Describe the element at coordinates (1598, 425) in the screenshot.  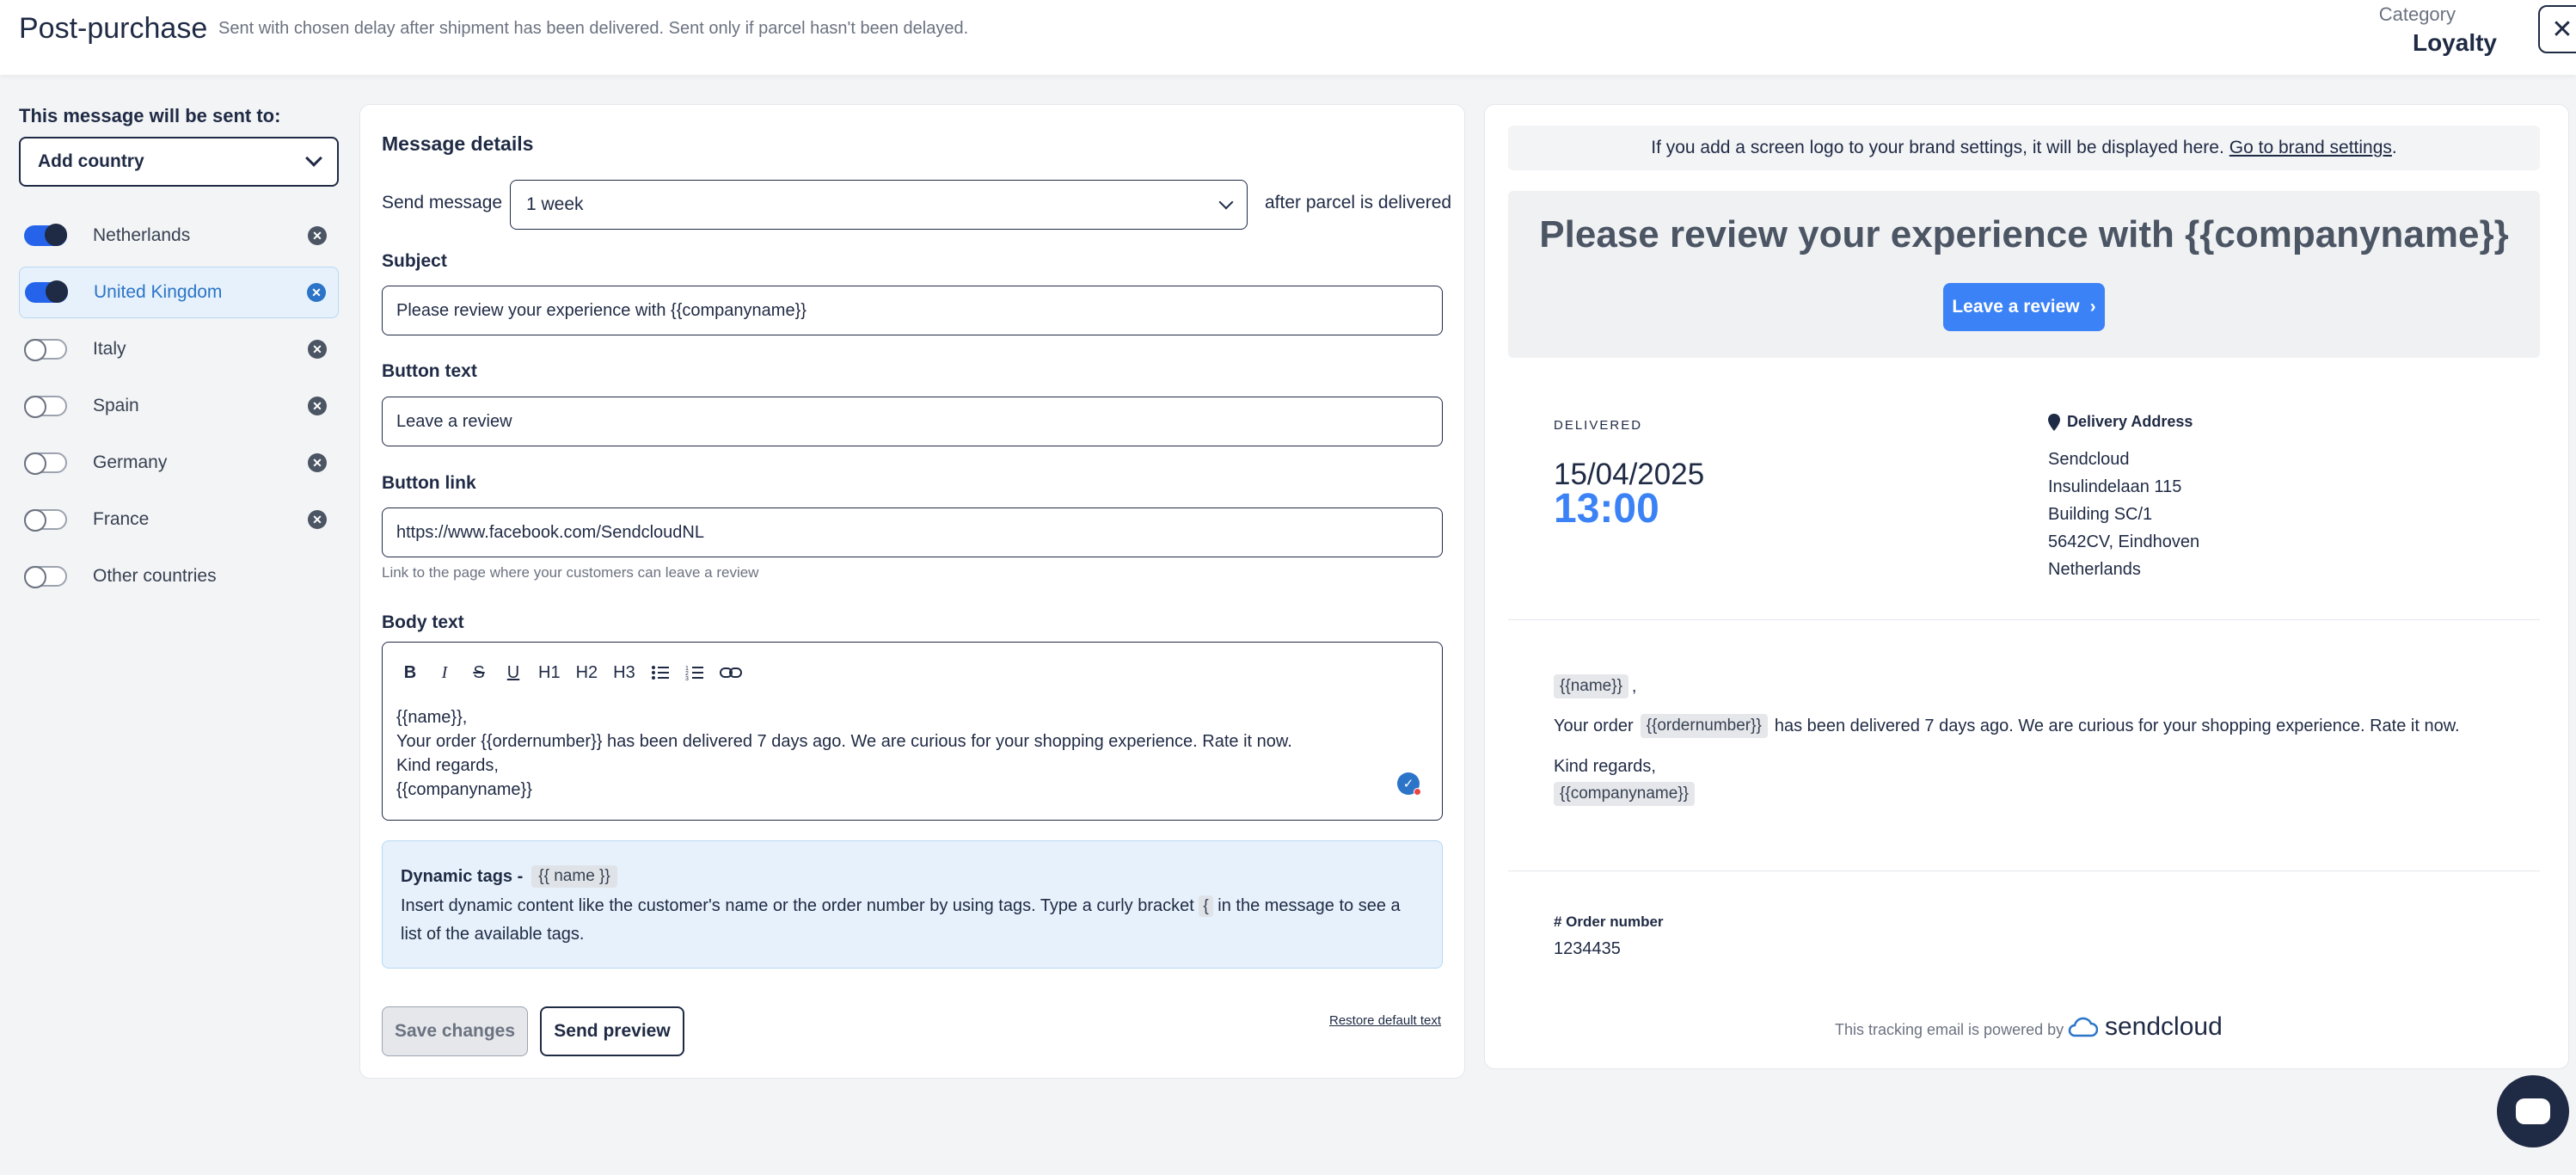
I see `delivered-label: DELIVERED` at that location.